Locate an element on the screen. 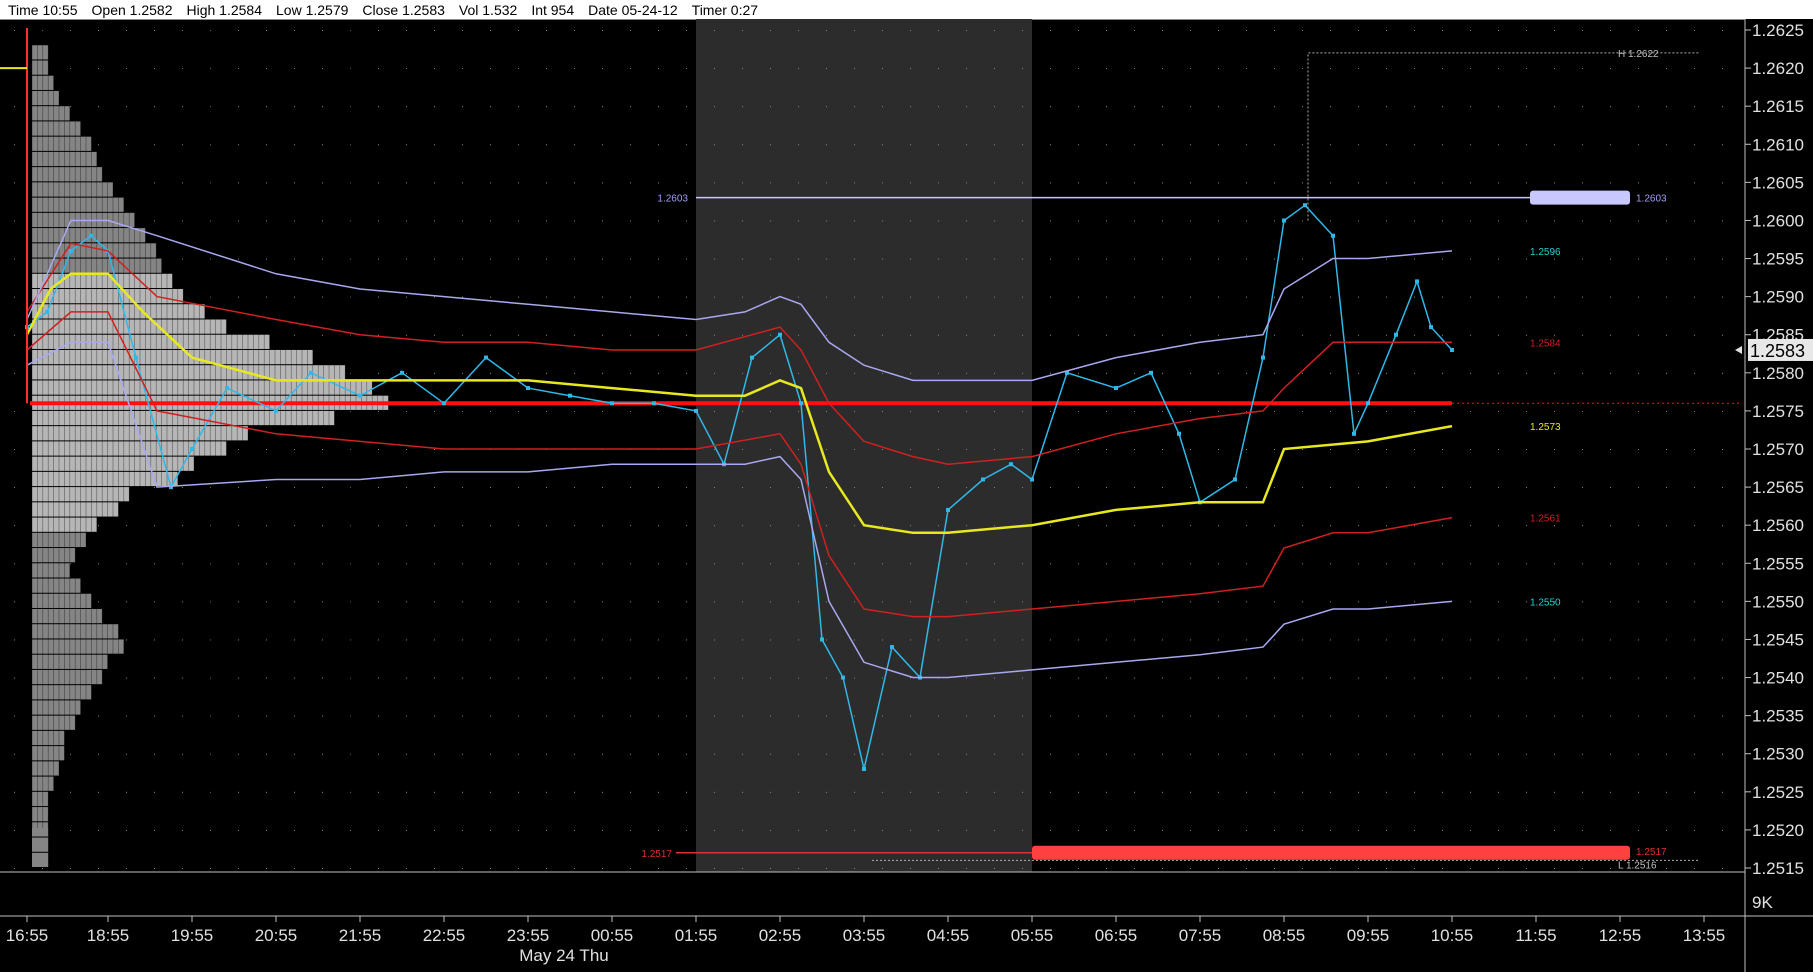  x-tick-label: 07:55 is located at coordinates (1200, 935).